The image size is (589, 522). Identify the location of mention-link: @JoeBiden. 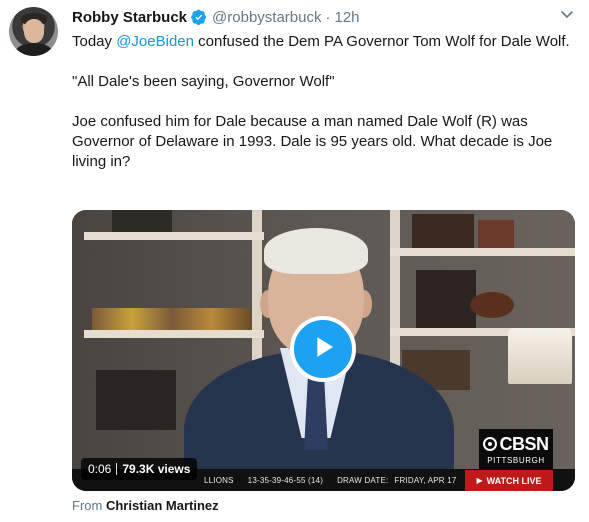
(155, 41).